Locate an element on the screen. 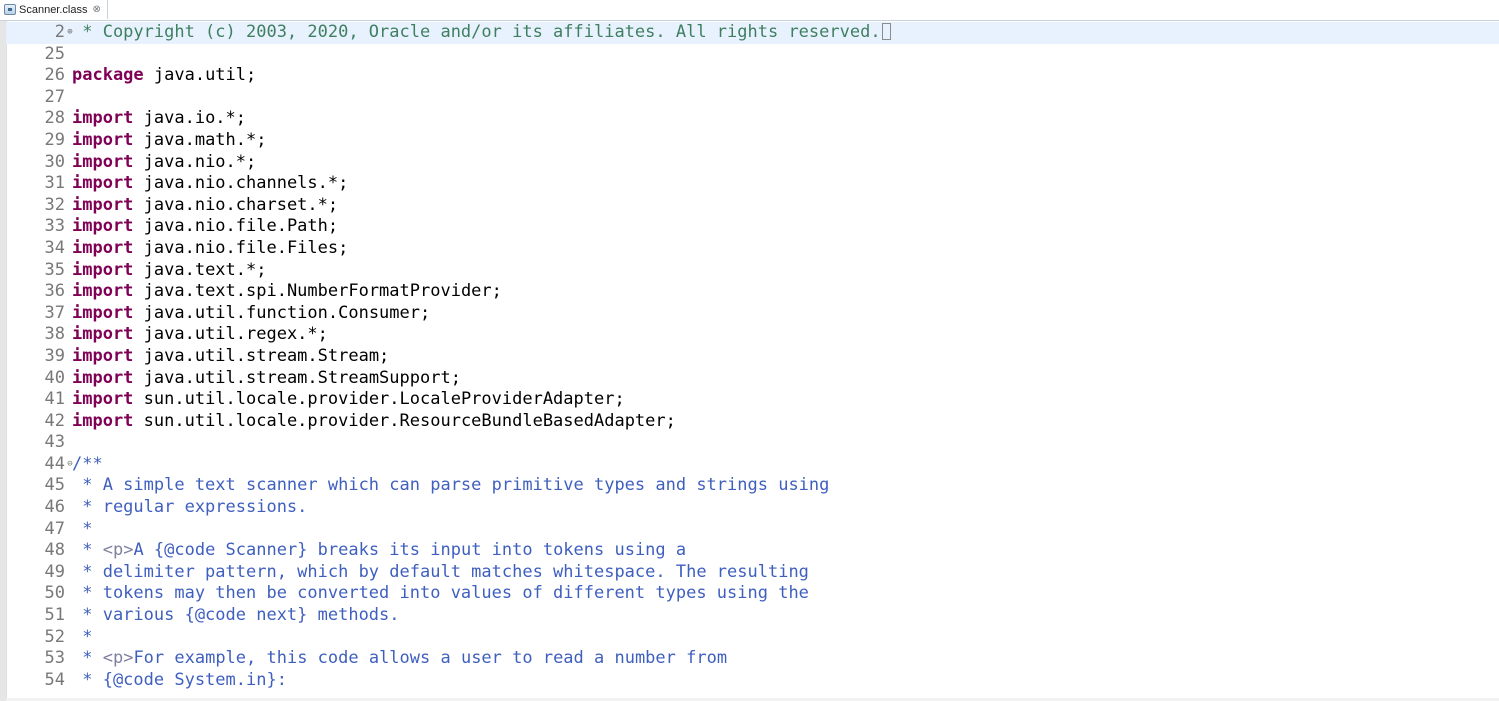 The width and height of the screenshot is (1499, 701). code-line: 33 import java.nio.file.Path; is located at coordinates (752, 227).